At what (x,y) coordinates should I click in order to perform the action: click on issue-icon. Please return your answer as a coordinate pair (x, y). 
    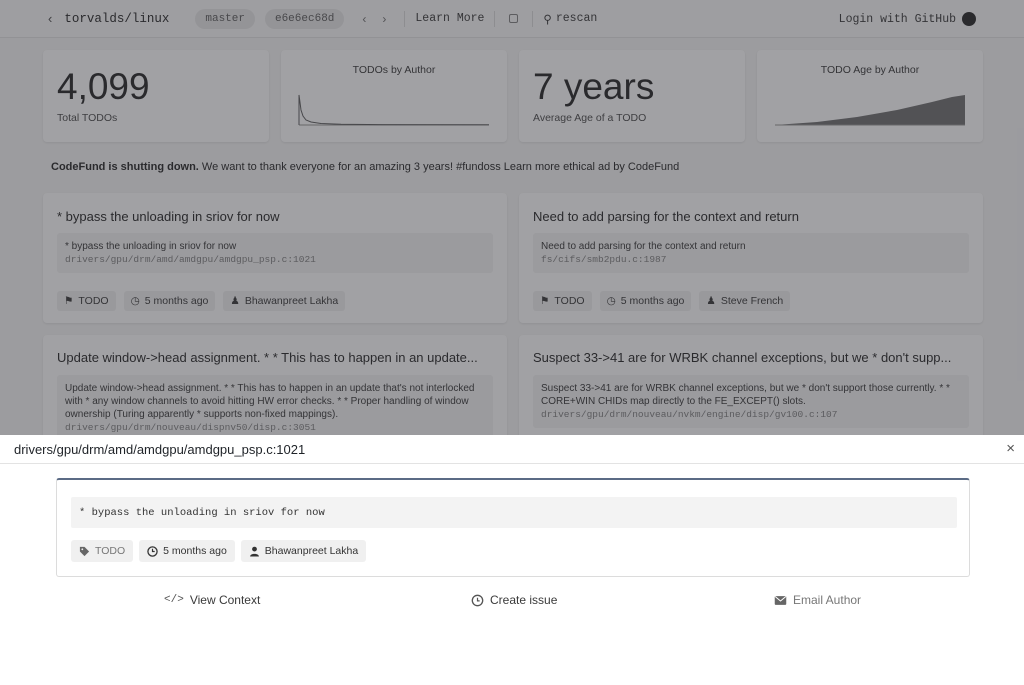
    Looking at the image, I should click on (477, 600).